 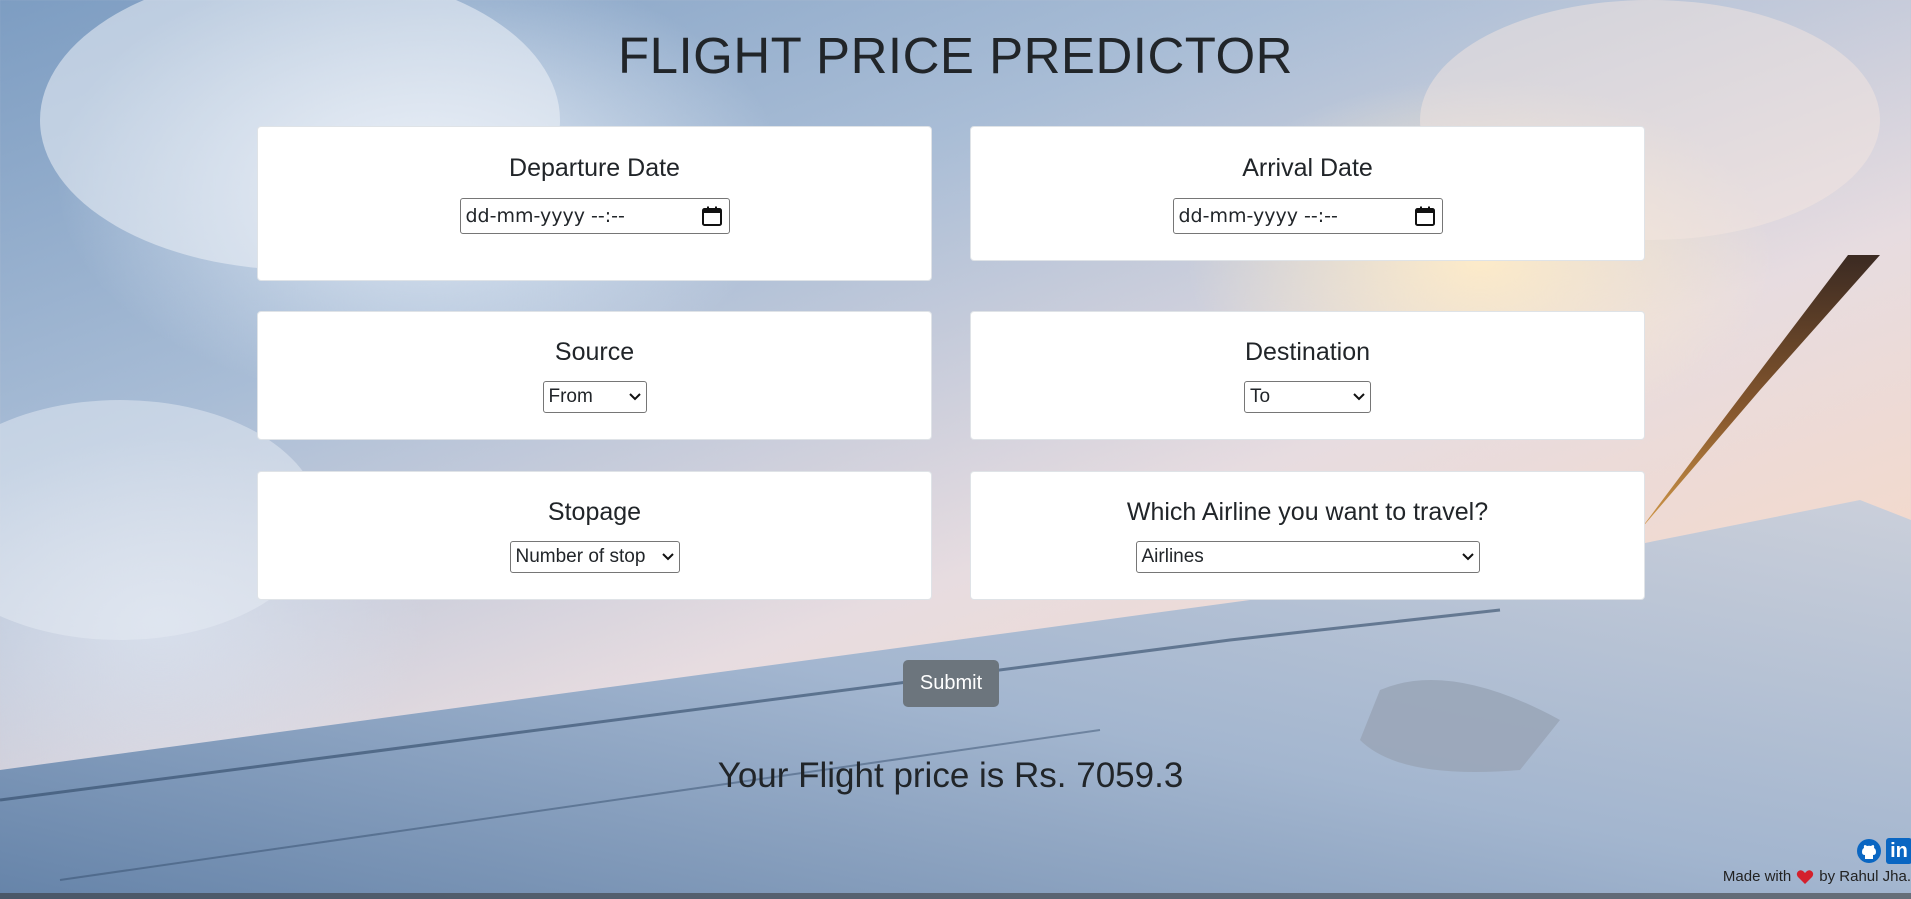 I want to click on stopage-card: Stopage Number of stop, so click(x=594, y=535).